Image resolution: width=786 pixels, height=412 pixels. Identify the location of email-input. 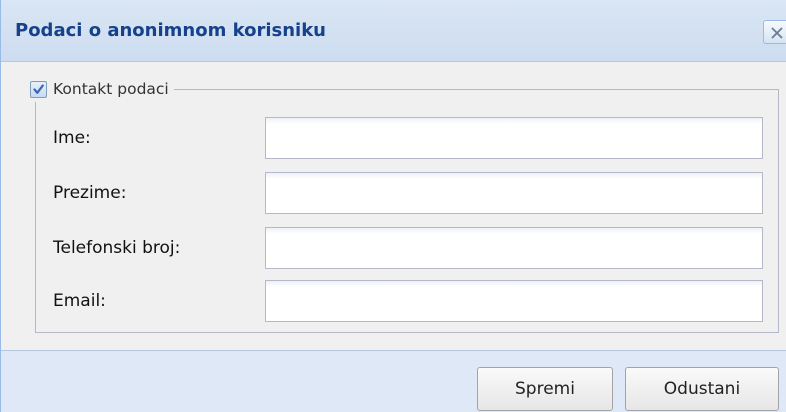
(514, 301).